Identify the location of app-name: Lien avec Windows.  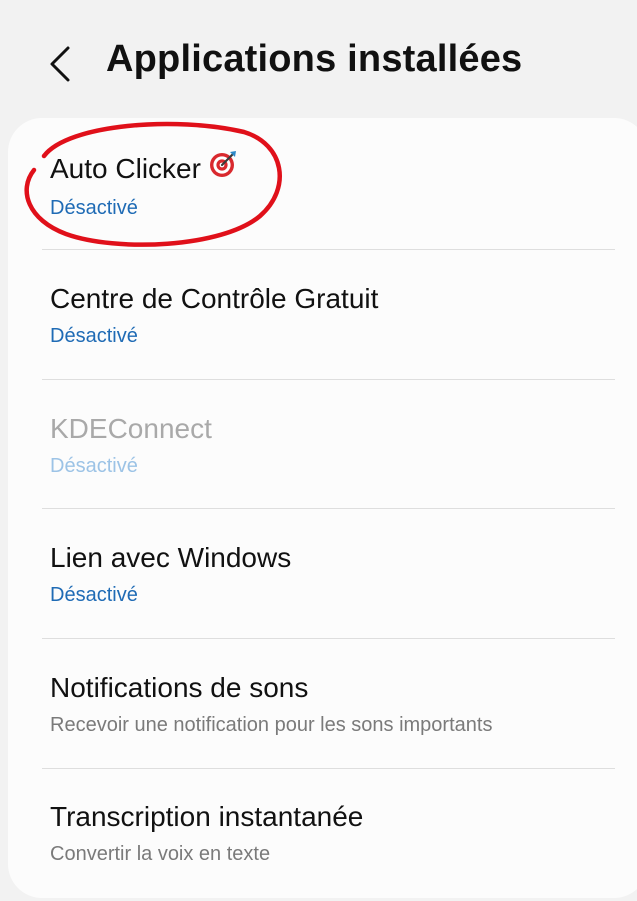
(171, 557).